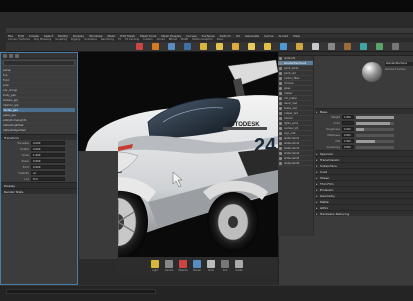 This screenshot has height=301, width=413. What do you see at coordinates (239, 264) in the screenshot?
I see `isolate-icon` at bounding box center [239, 264].